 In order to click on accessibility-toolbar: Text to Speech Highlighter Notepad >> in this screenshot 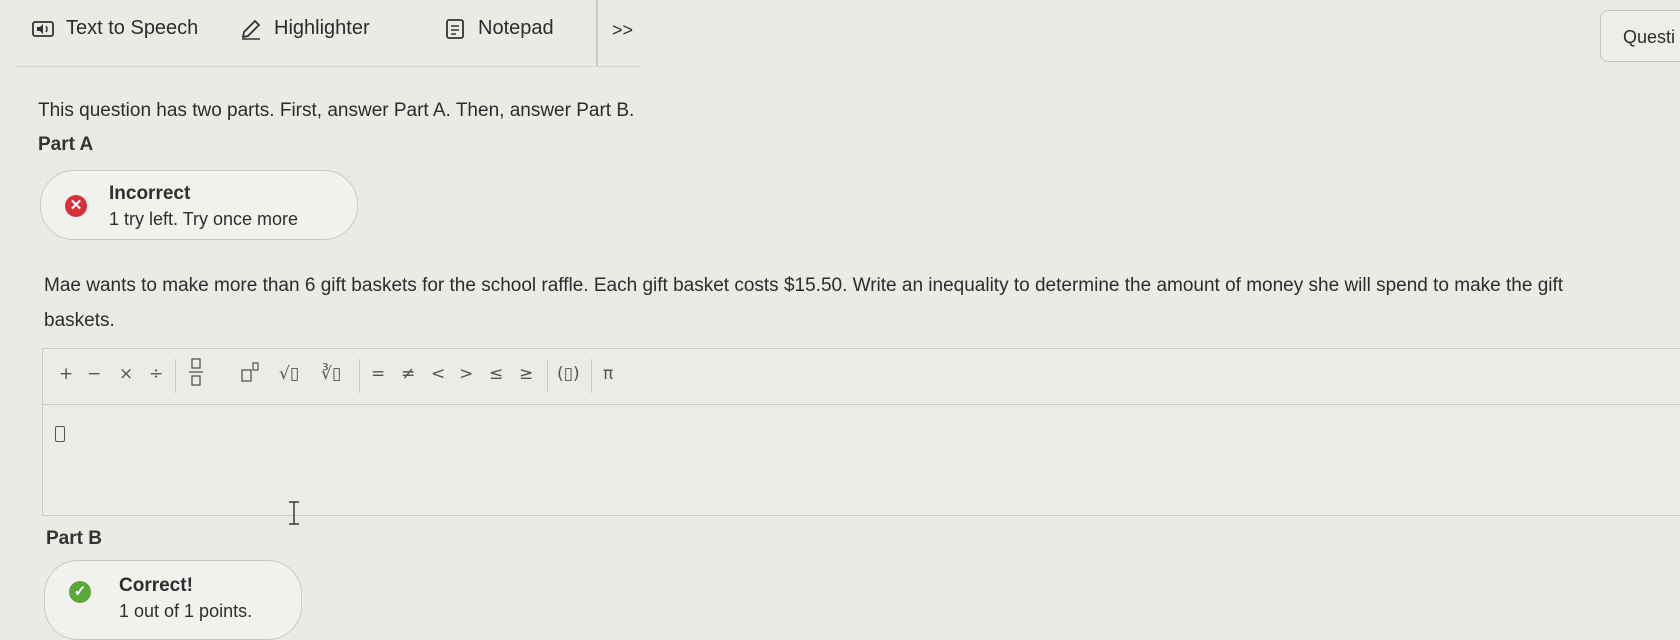, I will do `click(328, 33)`.